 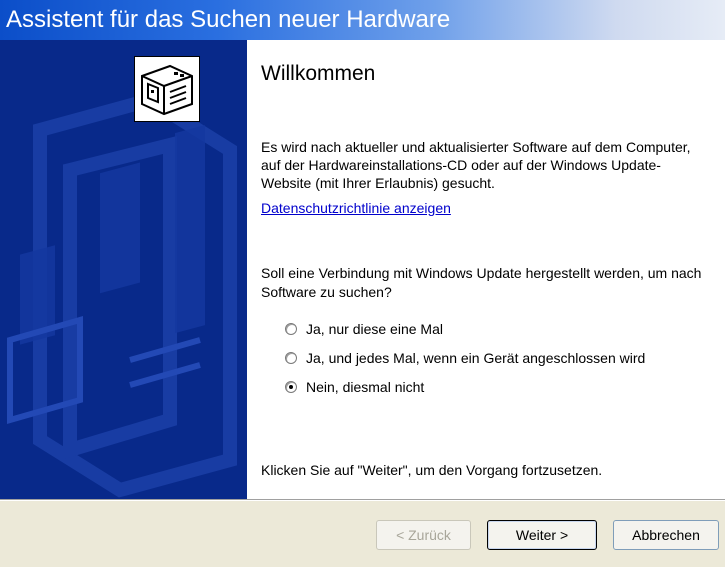 I want to click on cancel-button: Abbrechen, so click(x=666, y=535).